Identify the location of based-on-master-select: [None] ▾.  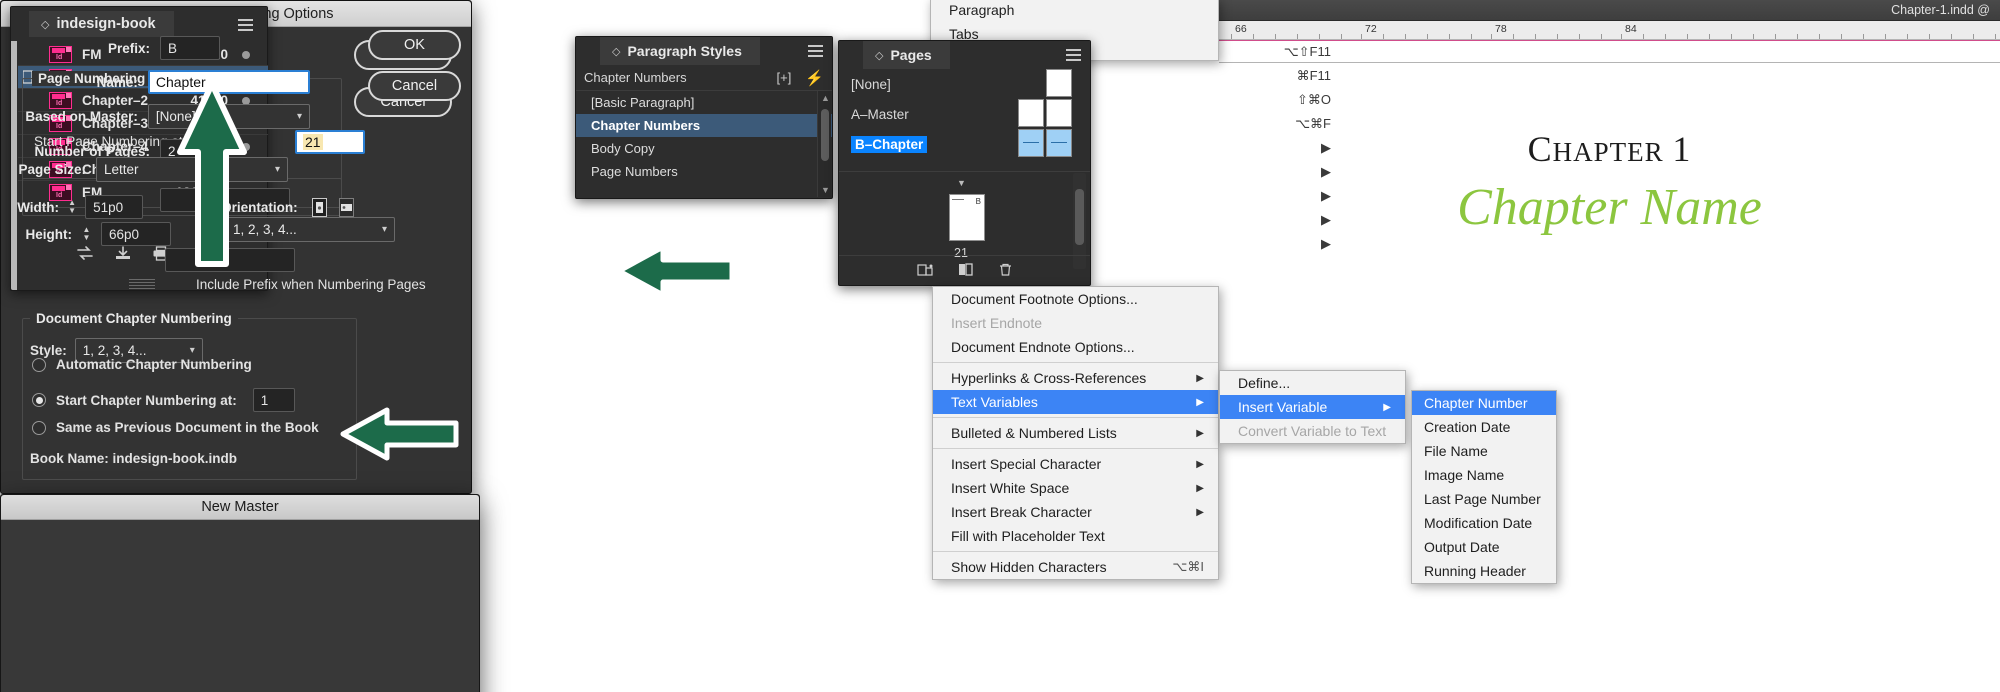
(228, 116).